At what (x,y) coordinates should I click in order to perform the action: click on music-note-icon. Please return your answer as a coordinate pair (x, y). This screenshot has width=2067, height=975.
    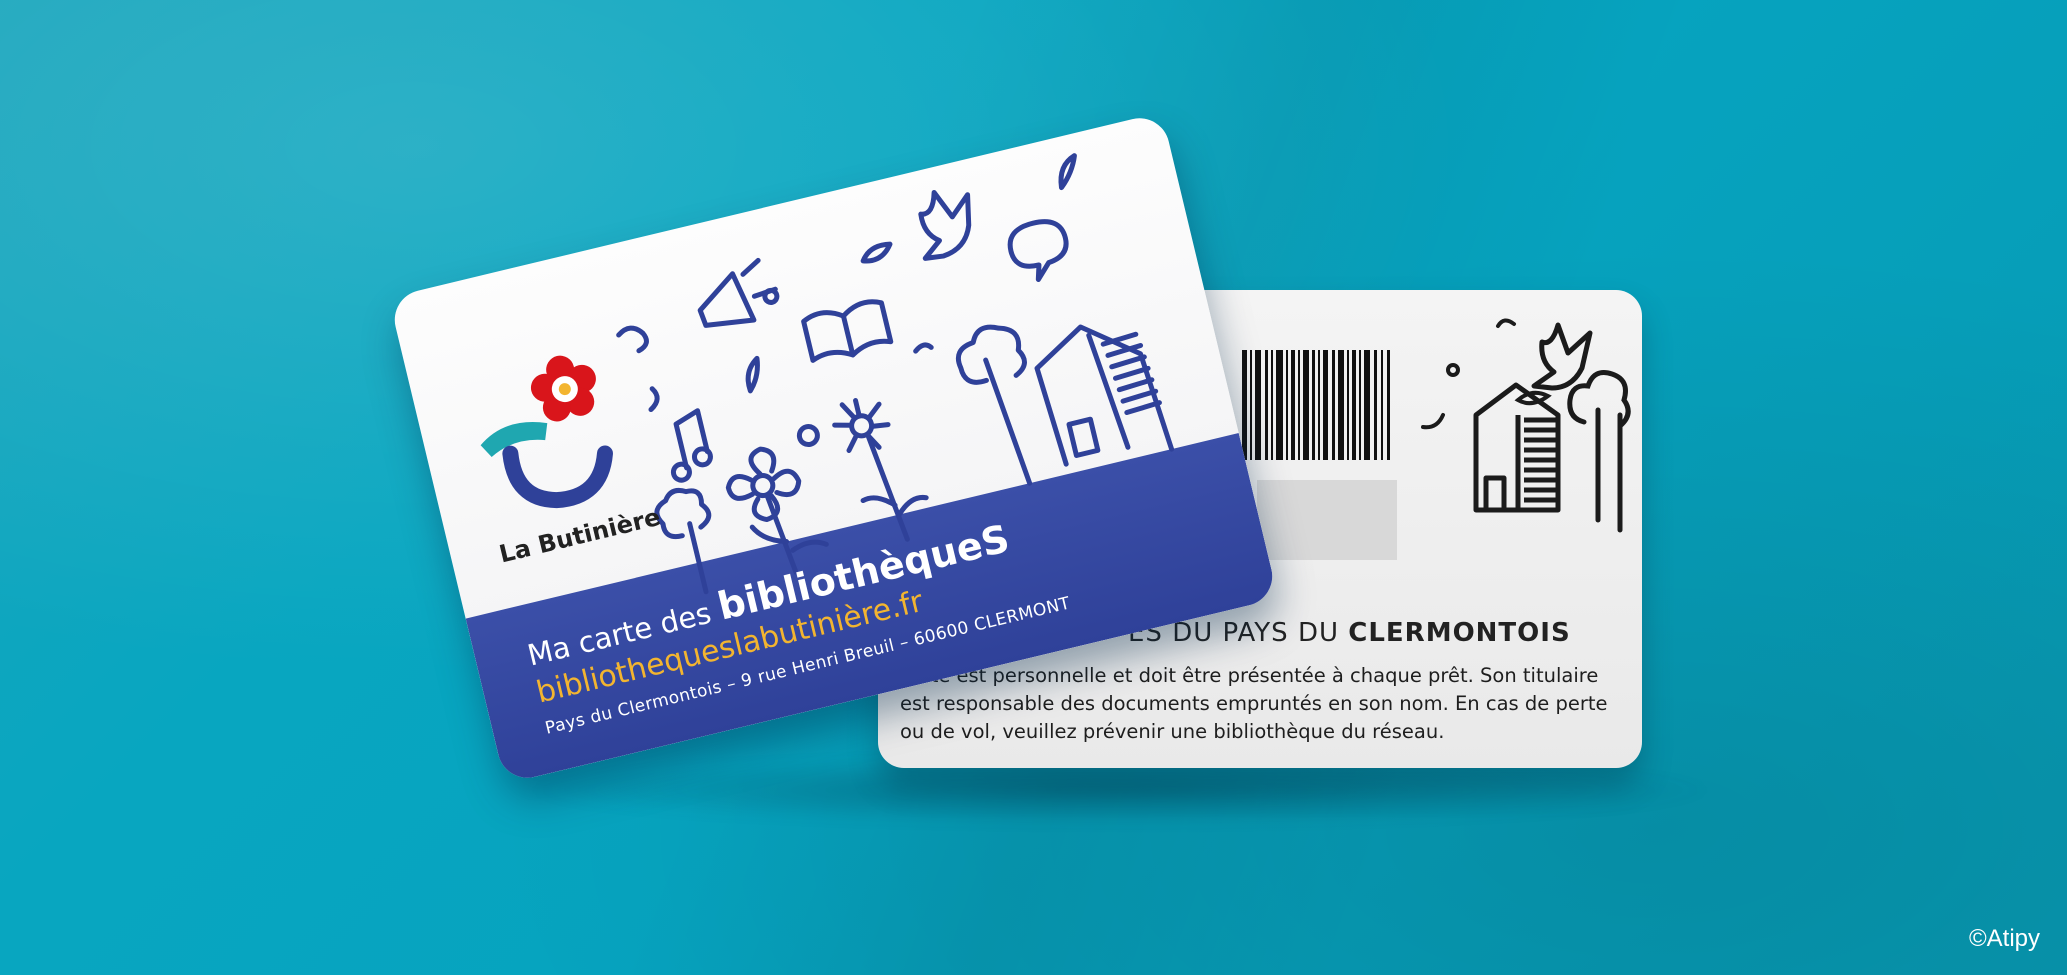
    Looking at the image, I should click on (691, 445).